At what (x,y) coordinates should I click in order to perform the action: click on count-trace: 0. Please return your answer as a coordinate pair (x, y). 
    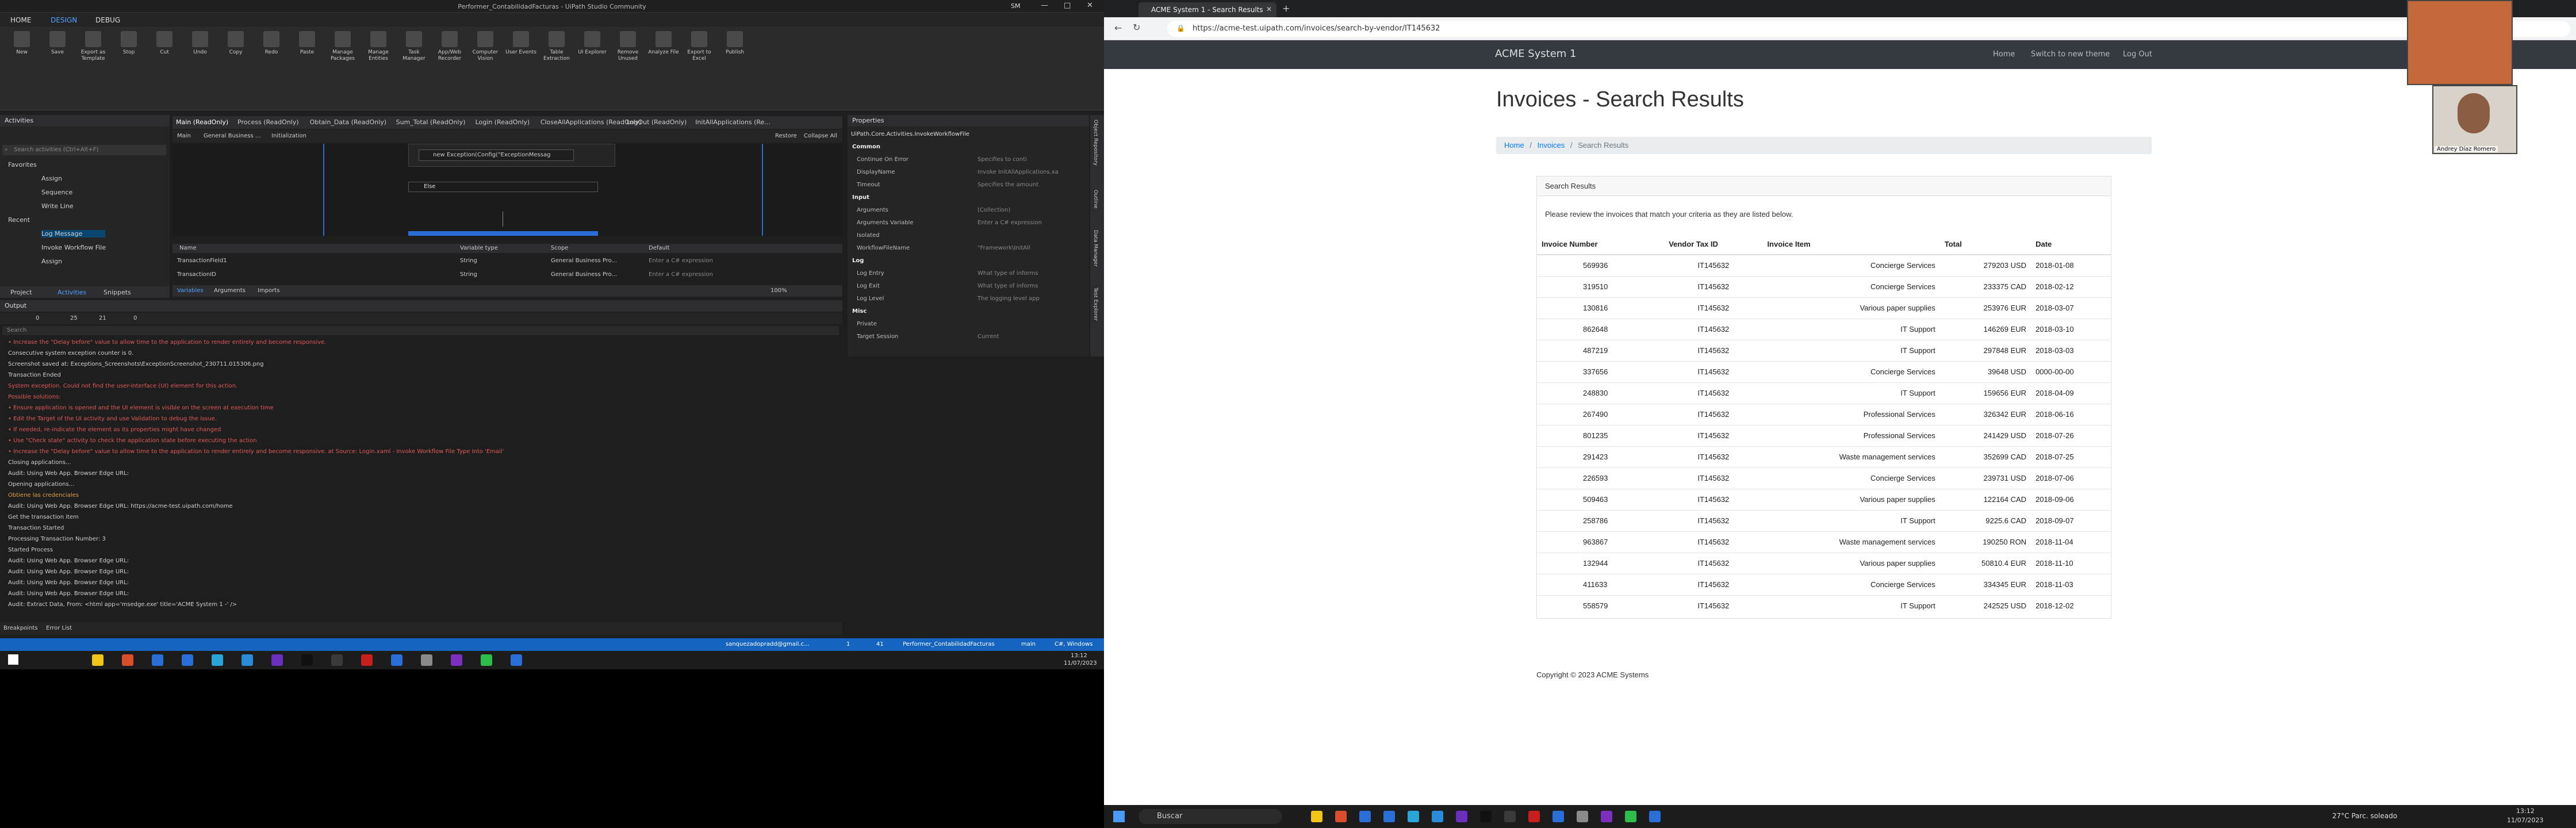
    Looking at the image, I should click on (135, 318).